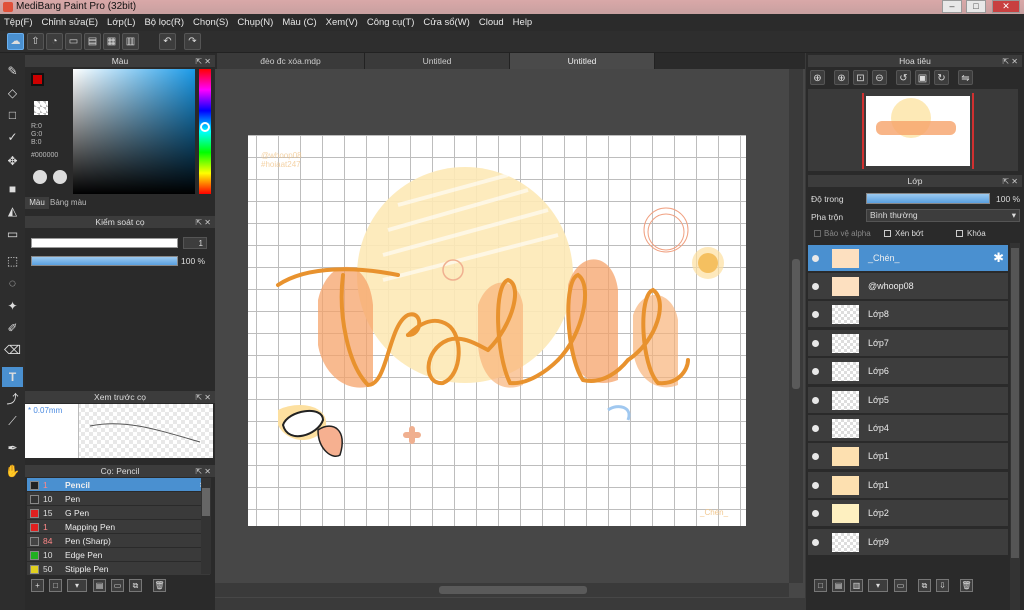  What do you see at coordinates (922, 77) in the screenshot?
I see `actual-size-icon: ▣` at bounding box center [922, 77].